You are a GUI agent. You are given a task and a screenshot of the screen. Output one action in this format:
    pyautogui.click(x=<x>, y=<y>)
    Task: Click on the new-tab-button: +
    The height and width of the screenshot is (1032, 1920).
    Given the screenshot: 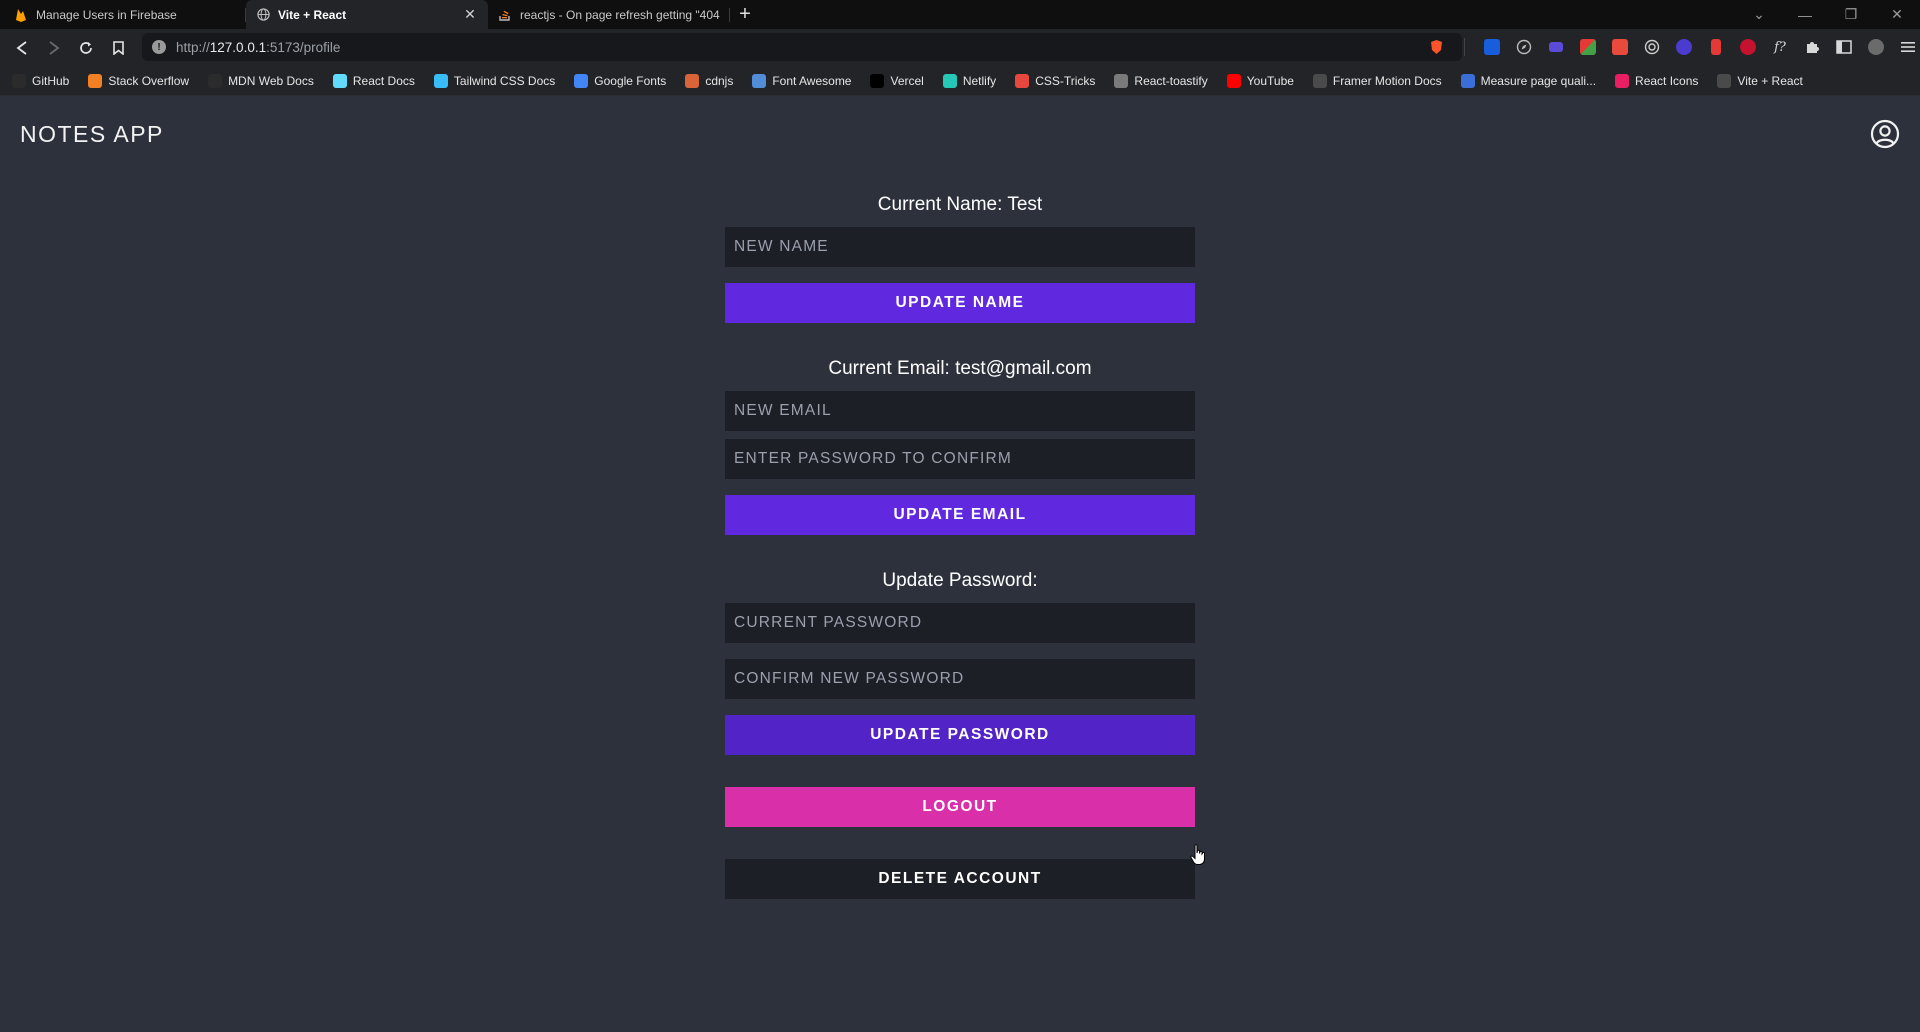 What is the action you would take?
    pyautogui.click(x=745, y=14)
    